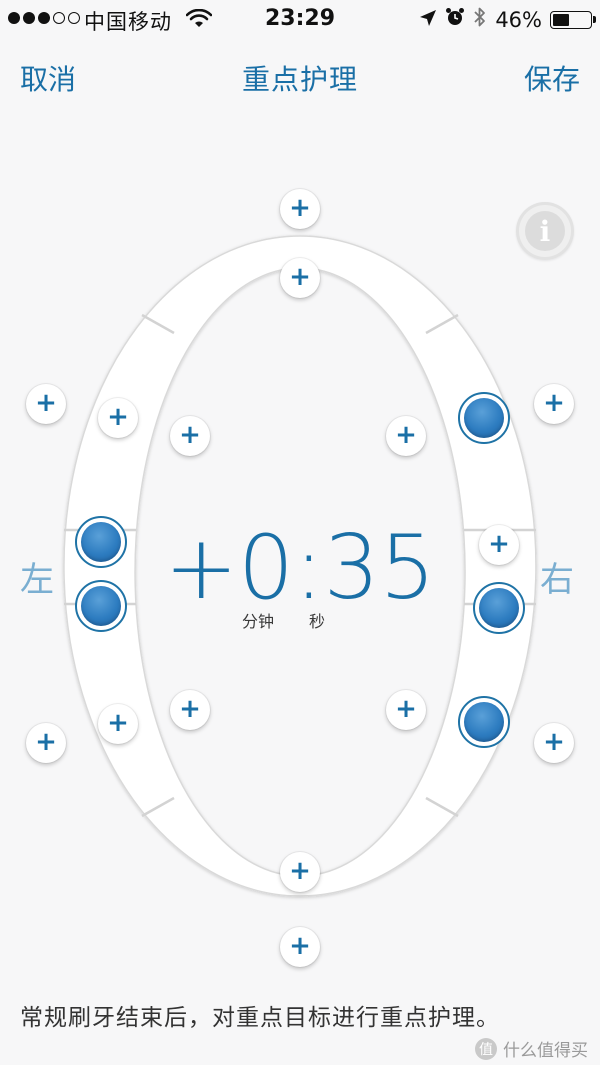 Image resolution: width=600 pixels, height=1065 pixels. I want to click on add-zone-upper-front-inner-button: +, so click(300, 278).